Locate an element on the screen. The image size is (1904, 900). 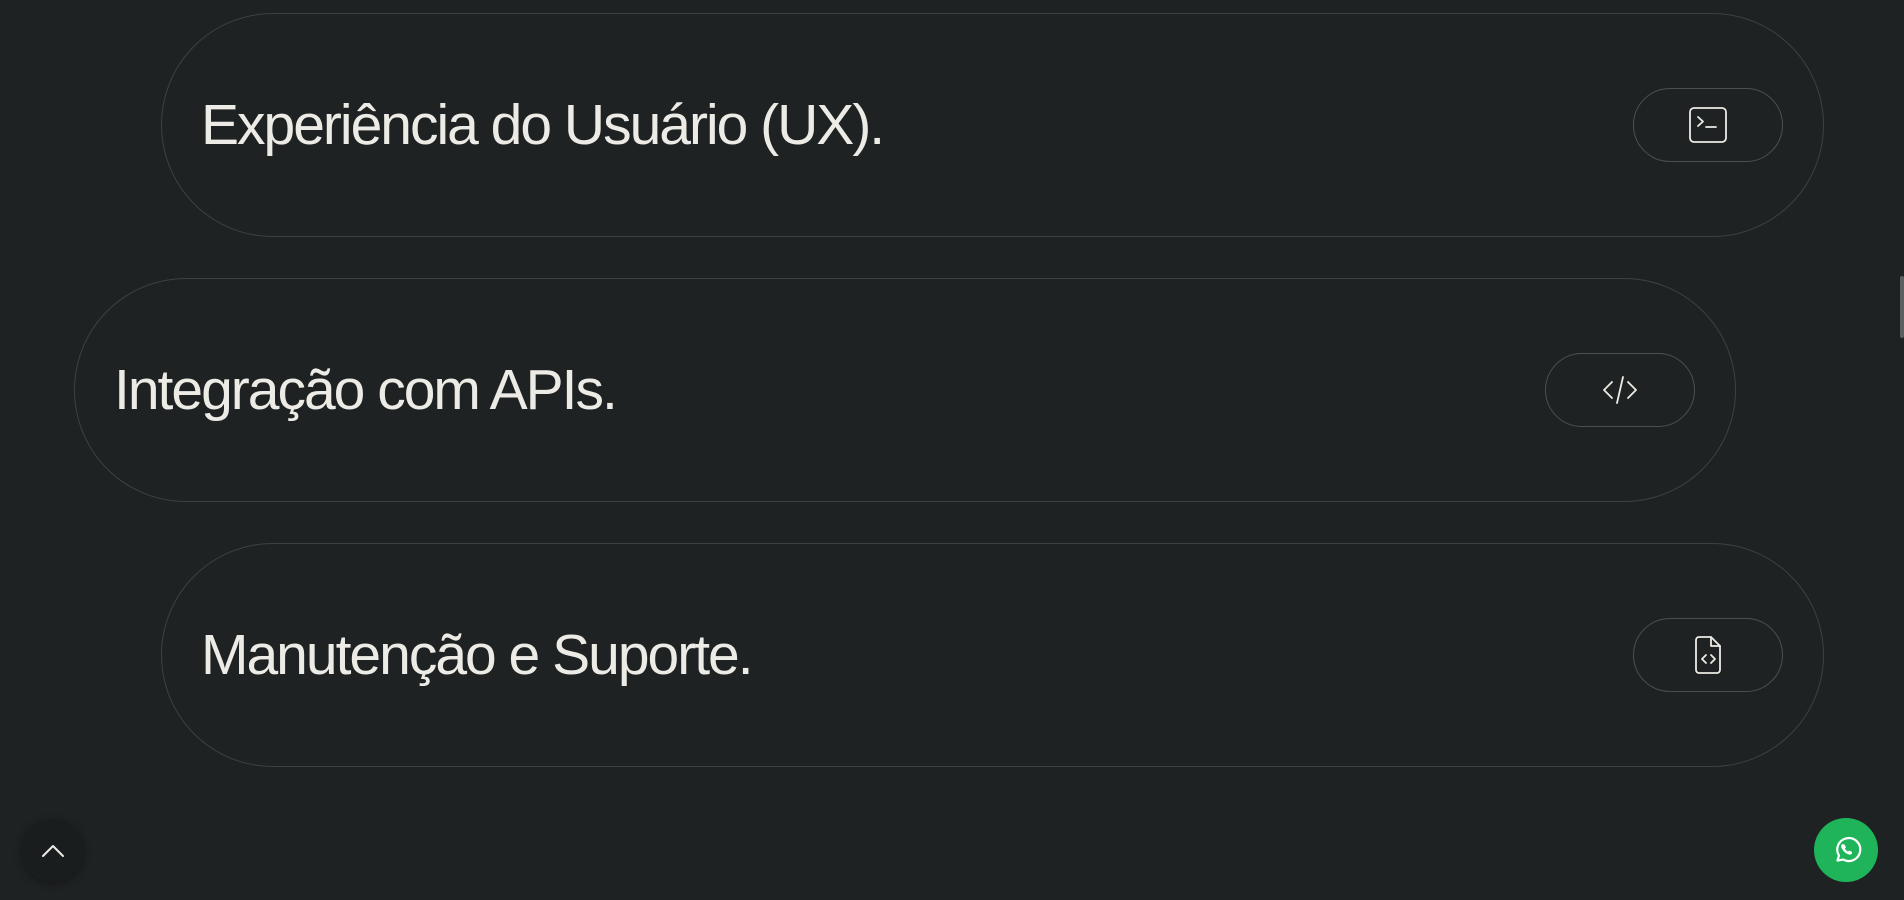
scroll-to-top-button is located at coordinates (52, 850).